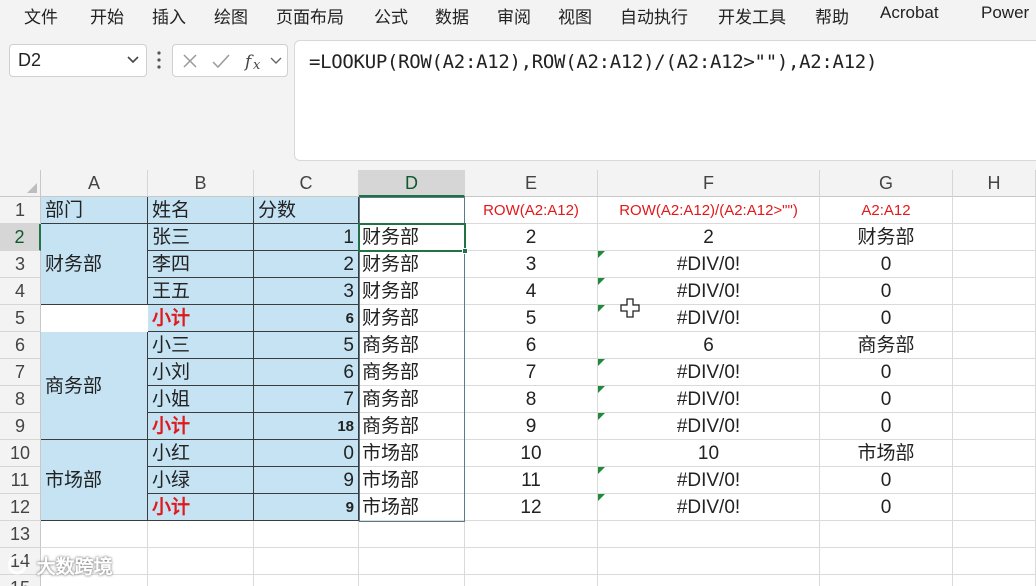 The width and height of the screenshot is (1036, 586). I want to click on insert-function-icon: fx, so click(255, 61).